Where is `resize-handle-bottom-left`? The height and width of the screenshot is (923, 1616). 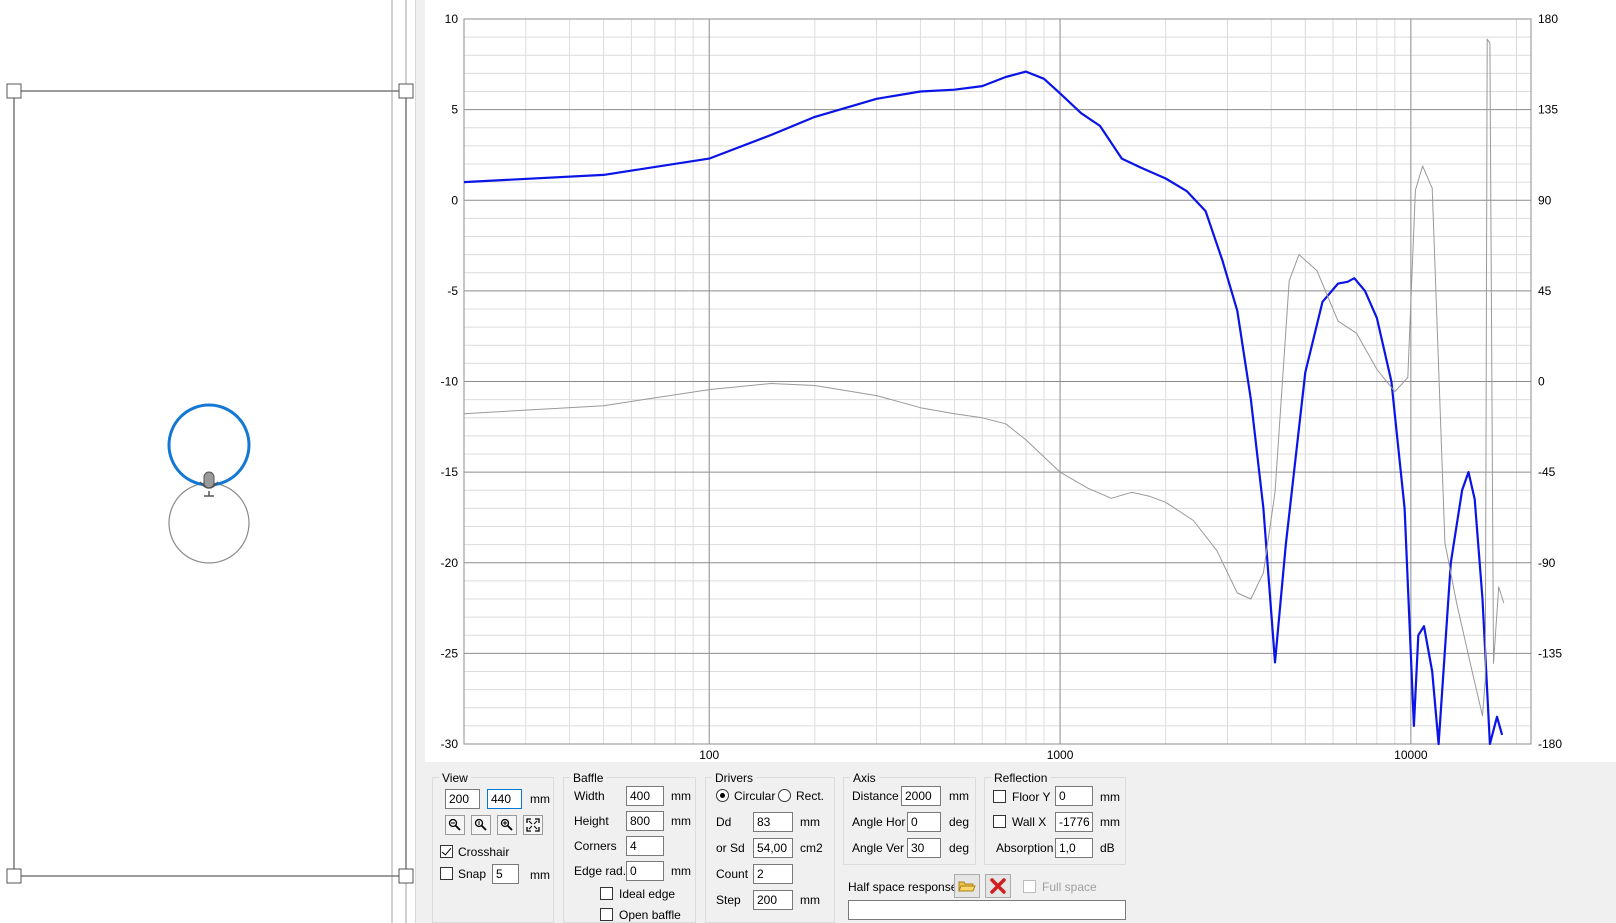
resize-handle-bottom-left is located at coordinates (14, 876).